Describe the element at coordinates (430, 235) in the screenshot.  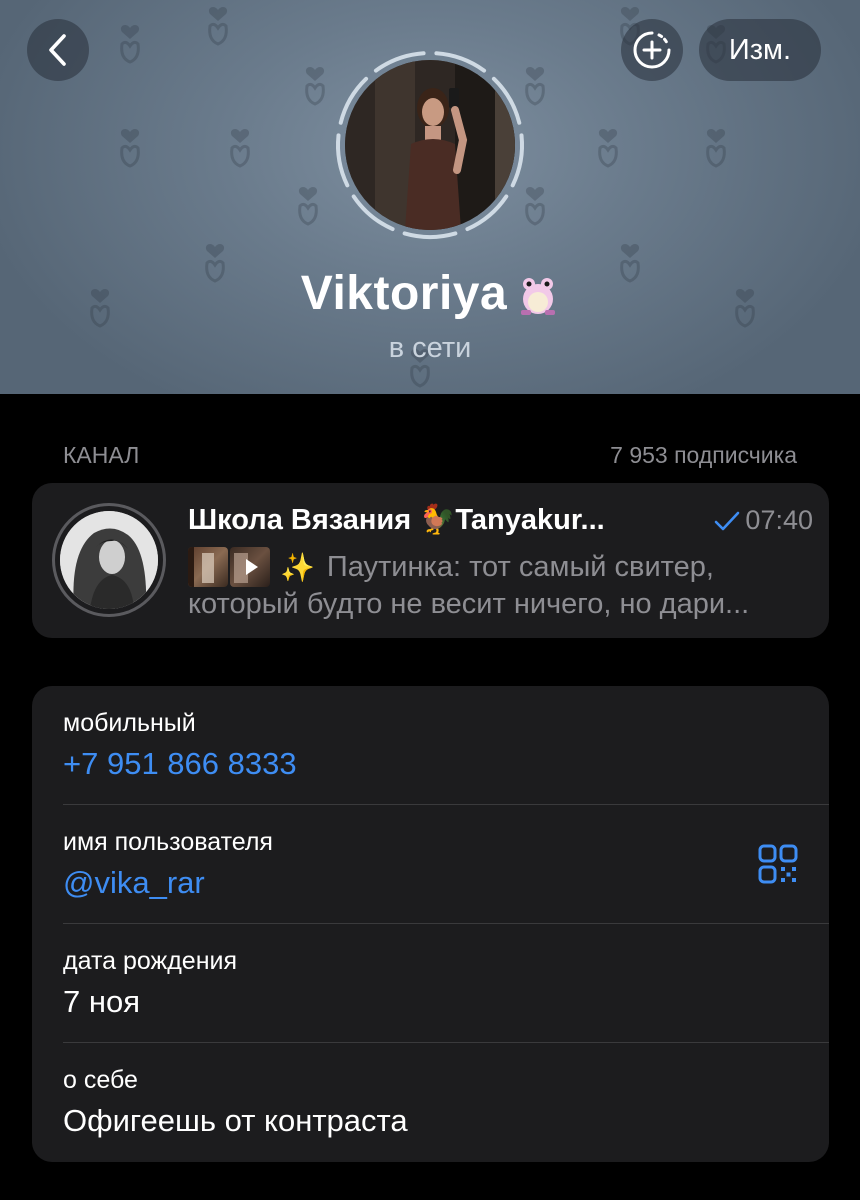
I see `story-ring-segment` at that location.